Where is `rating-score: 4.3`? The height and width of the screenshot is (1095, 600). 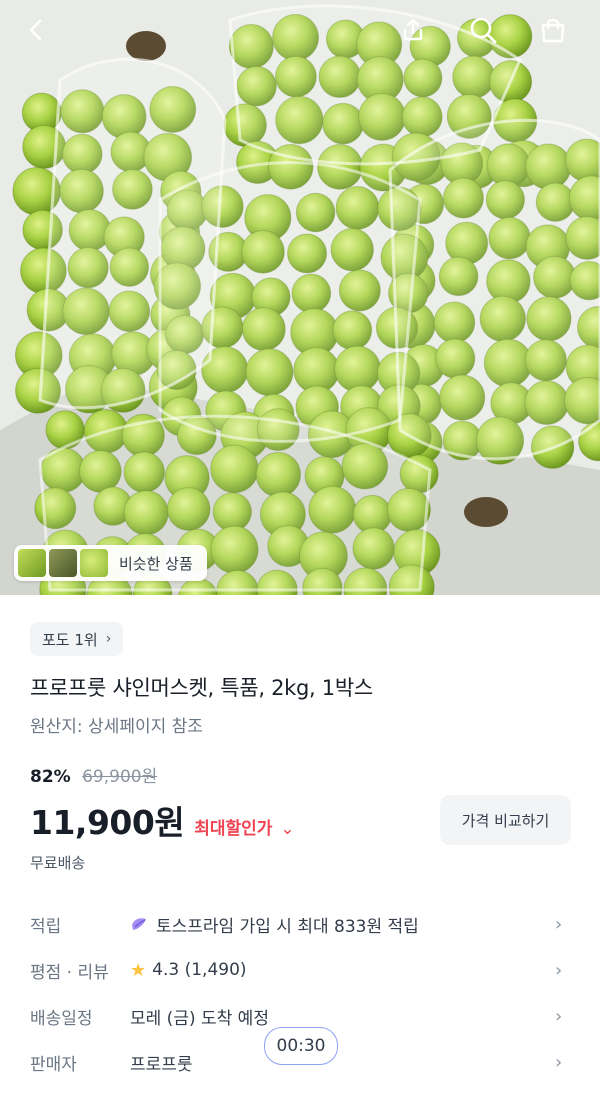
rating-score: 4.3 is located at coordinates (166, 970).